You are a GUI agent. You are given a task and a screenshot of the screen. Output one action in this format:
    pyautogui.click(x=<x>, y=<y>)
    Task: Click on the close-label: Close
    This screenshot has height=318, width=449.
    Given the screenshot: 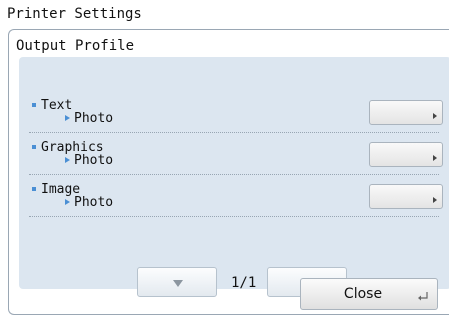 What is the action you would take?
    pyautogui.click(x=363, y=294)
    